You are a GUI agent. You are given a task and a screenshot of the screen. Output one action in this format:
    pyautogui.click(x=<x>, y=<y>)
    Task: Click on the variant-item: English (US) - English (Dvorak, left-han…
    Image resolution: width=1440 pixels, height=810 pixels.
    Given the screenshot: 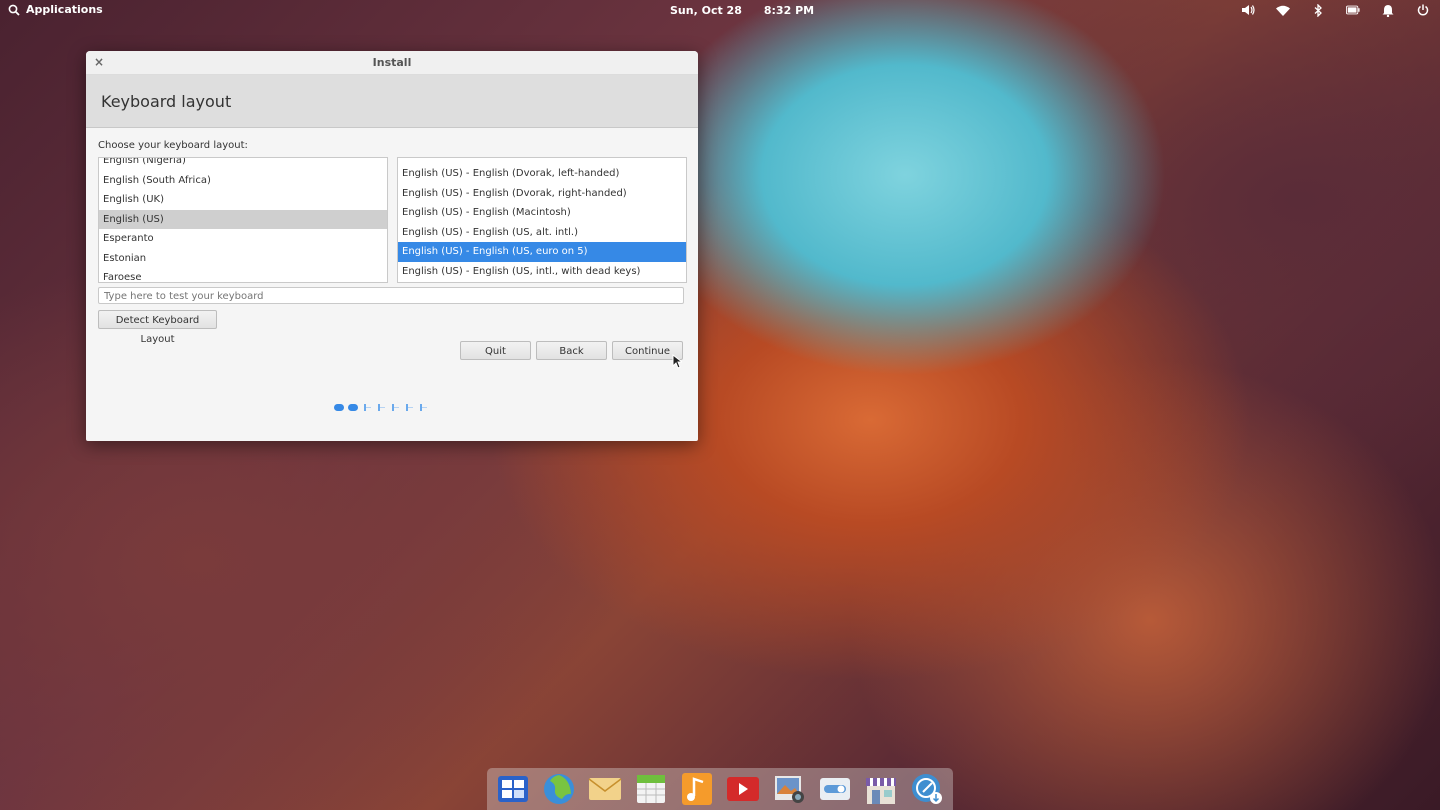 What is the action you would take?
    pyautogui.click(x=542, y=174)
    